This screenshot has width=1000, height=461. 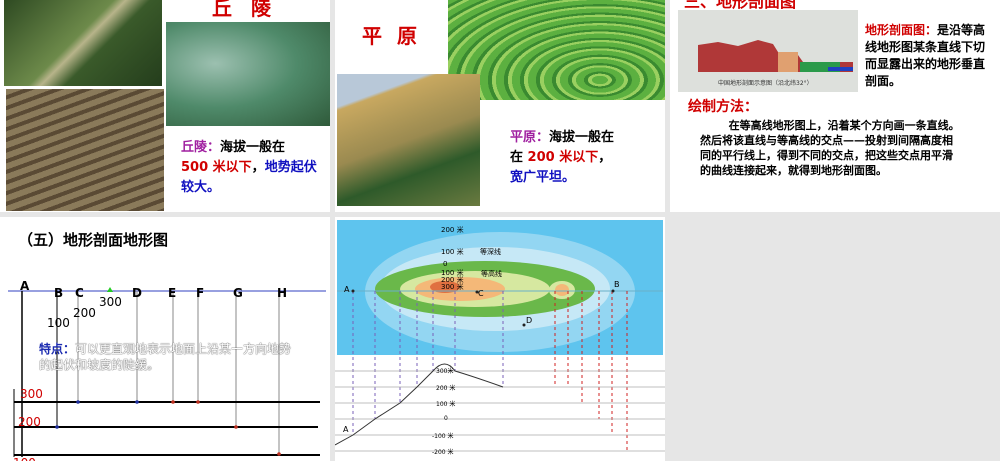 I want to click on map-point-c: C, so click(x=481, y=293).